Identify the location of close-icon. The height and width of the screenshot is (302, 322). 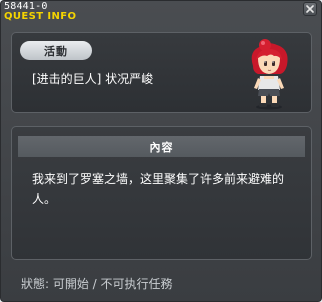
(310, 9).